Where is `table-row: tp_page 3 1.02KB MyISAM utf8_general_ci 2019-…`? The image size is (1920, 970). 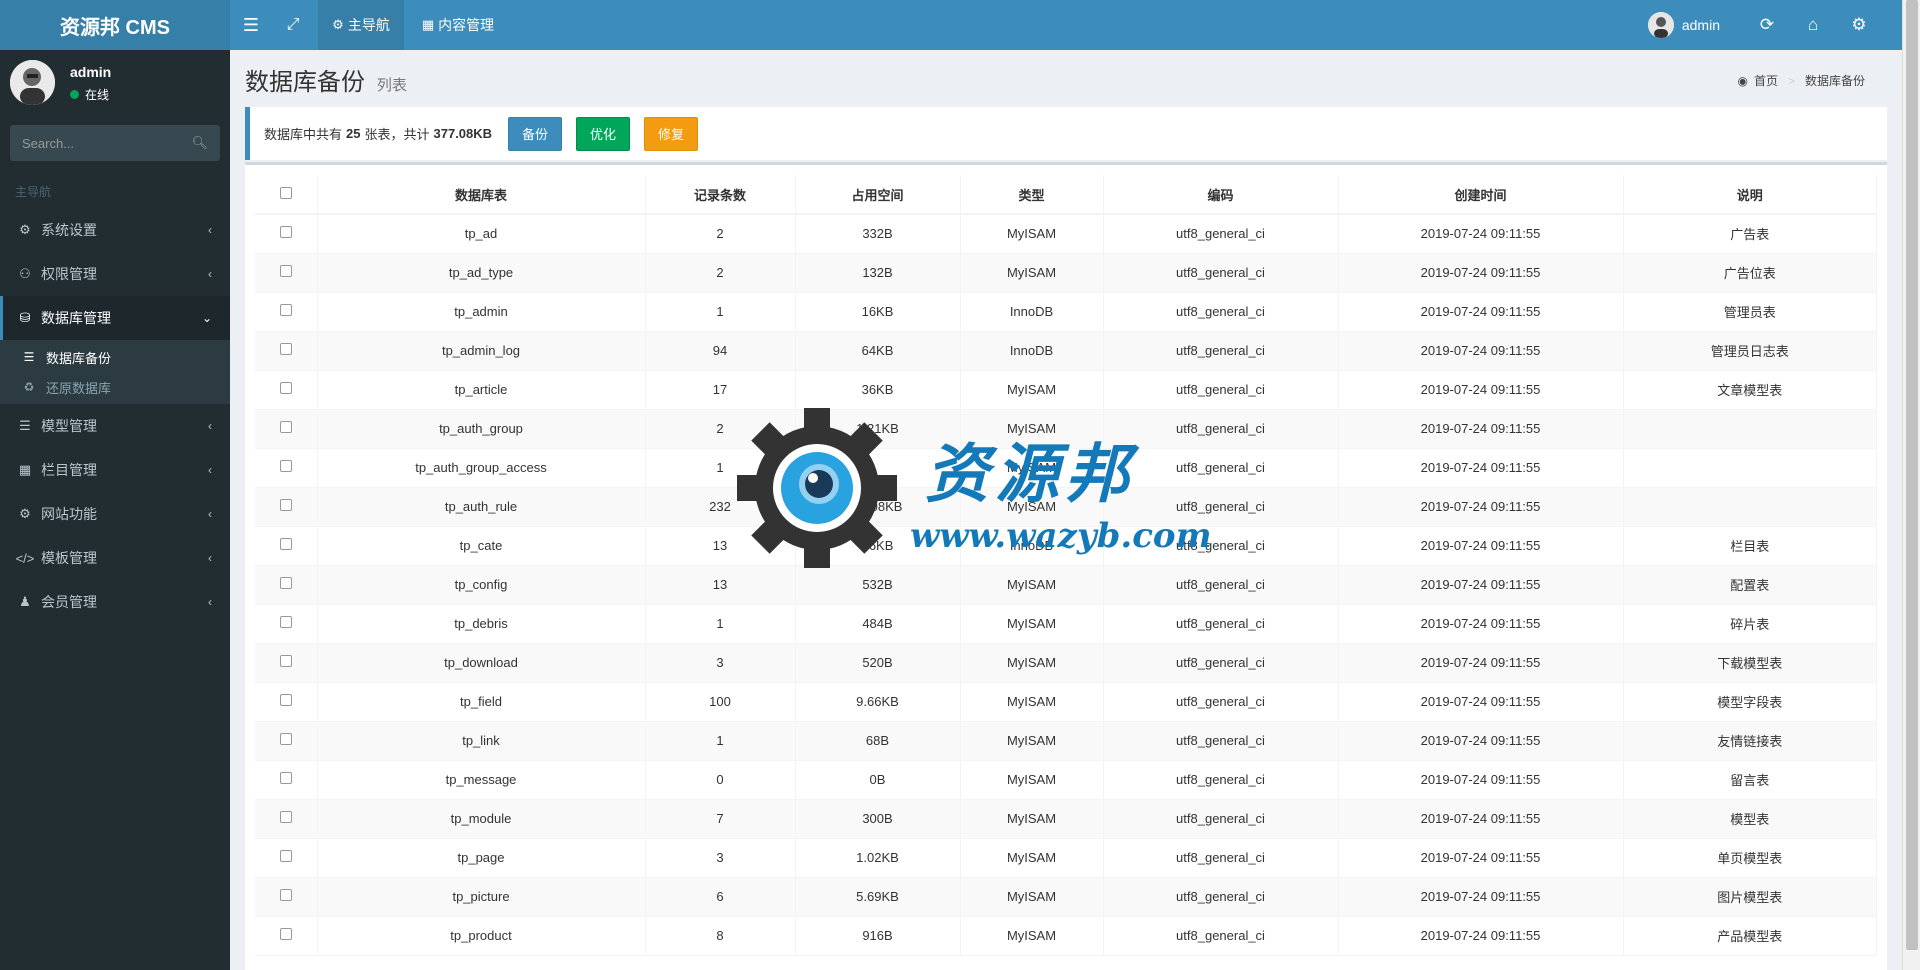
table-row: tp_page 3 1.02KB MyISAM utf8_general_ci 2019-… is located at coordinates (1066, 858).